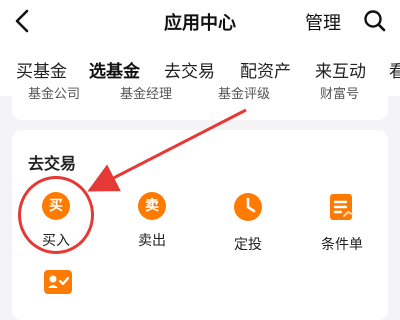  Describe the element at coordinates (114, 69) in the screenshot. I see `tab-select-fund: 选基金` at that location.